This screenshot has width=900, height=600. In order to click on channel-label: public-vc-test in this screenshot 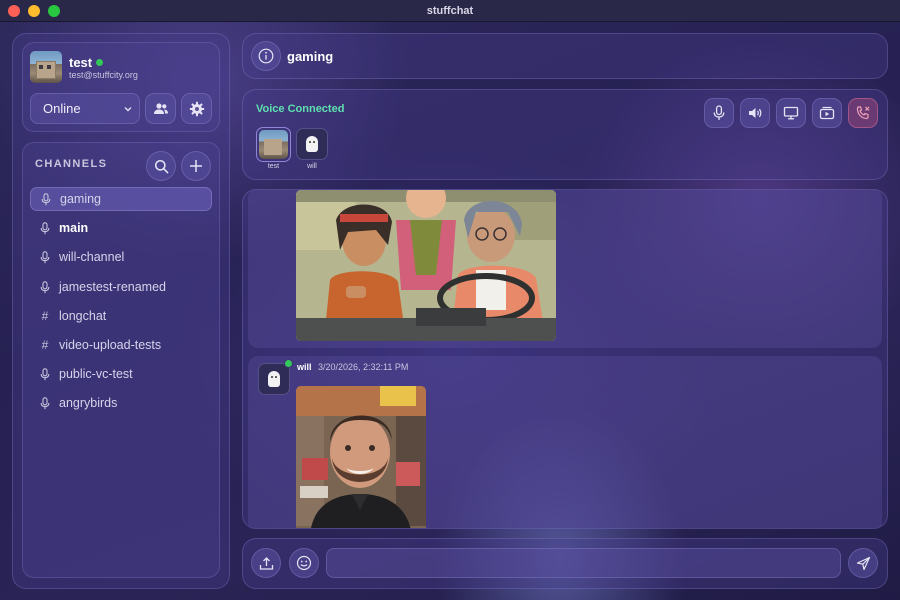, I will do `click(96, 374)`.